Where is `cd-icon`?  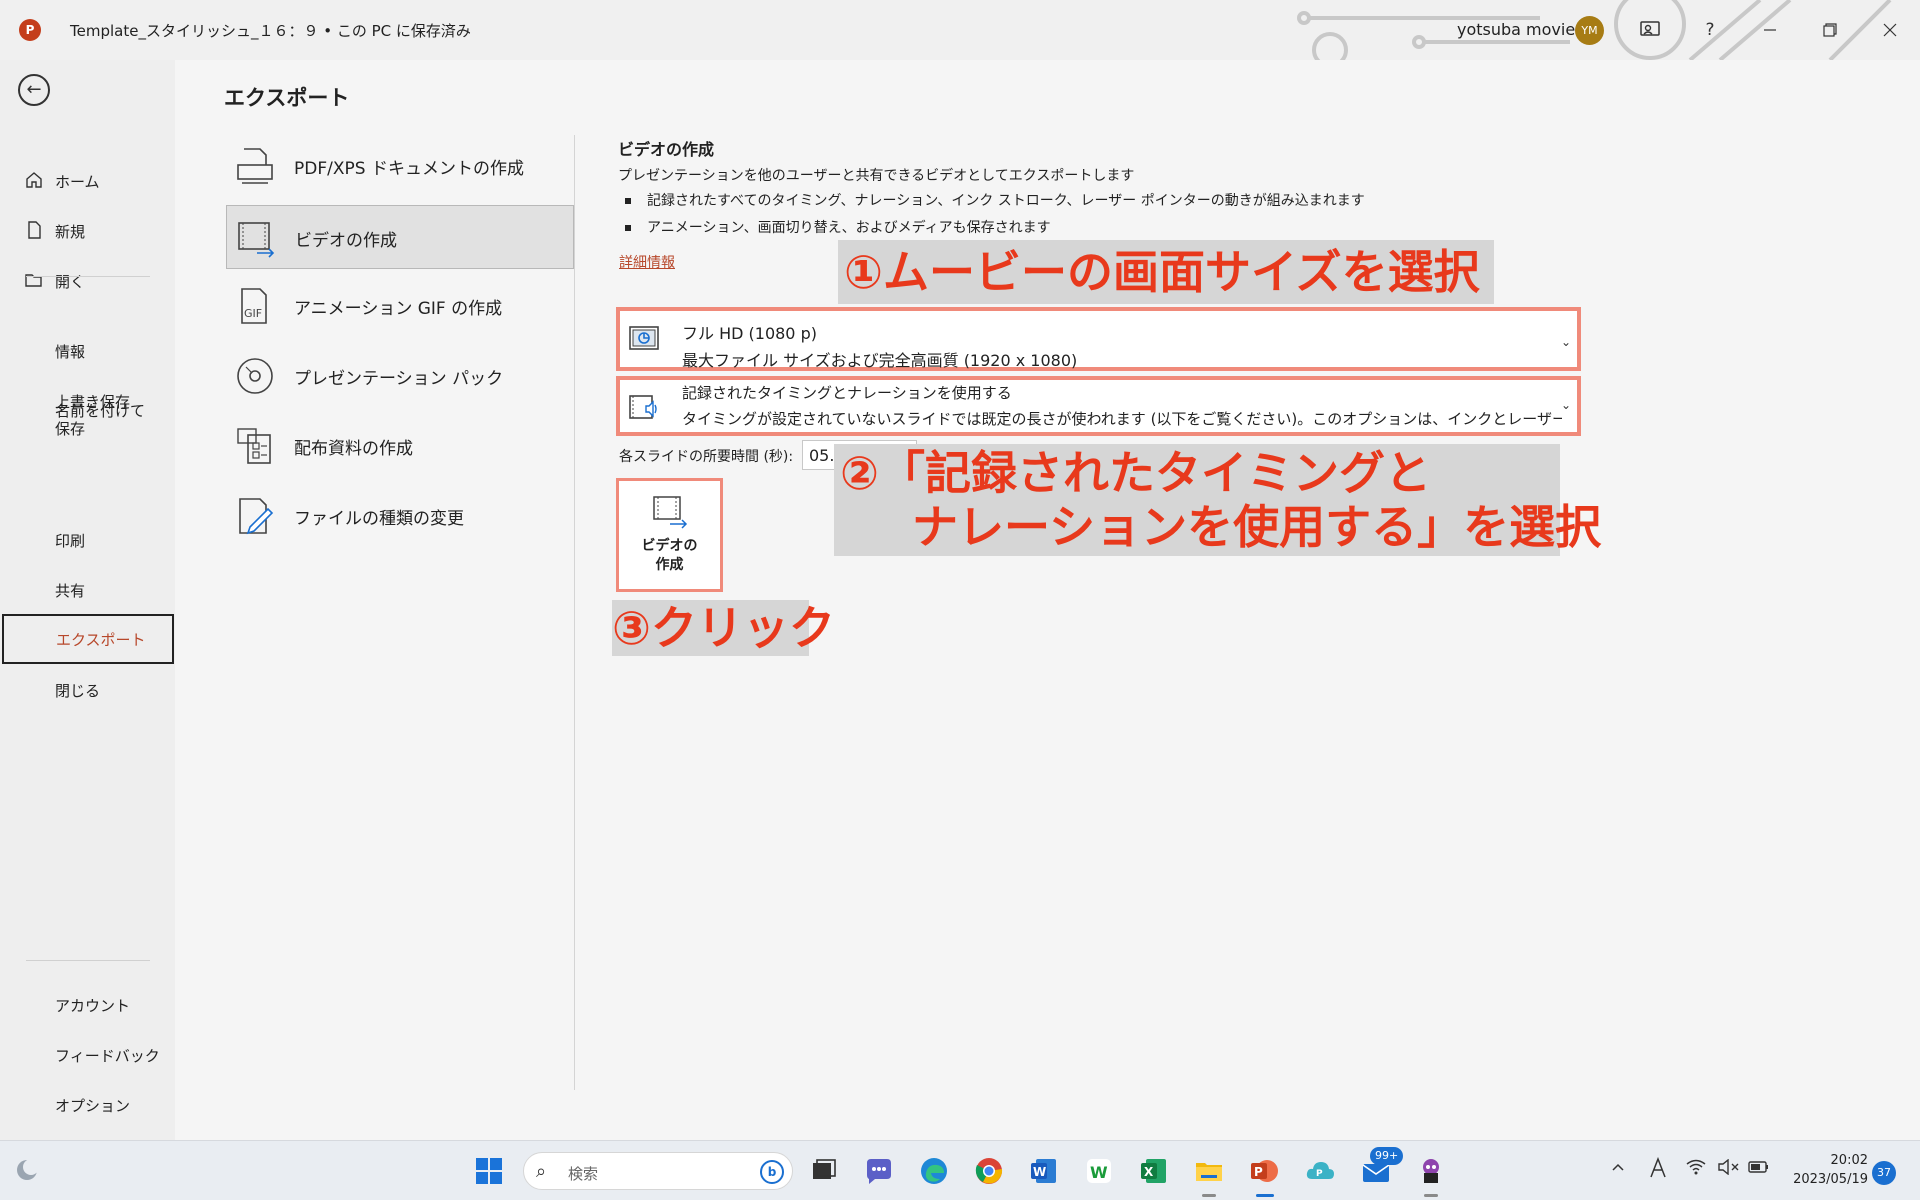
cd-icon is located at coordinates (255, 376).